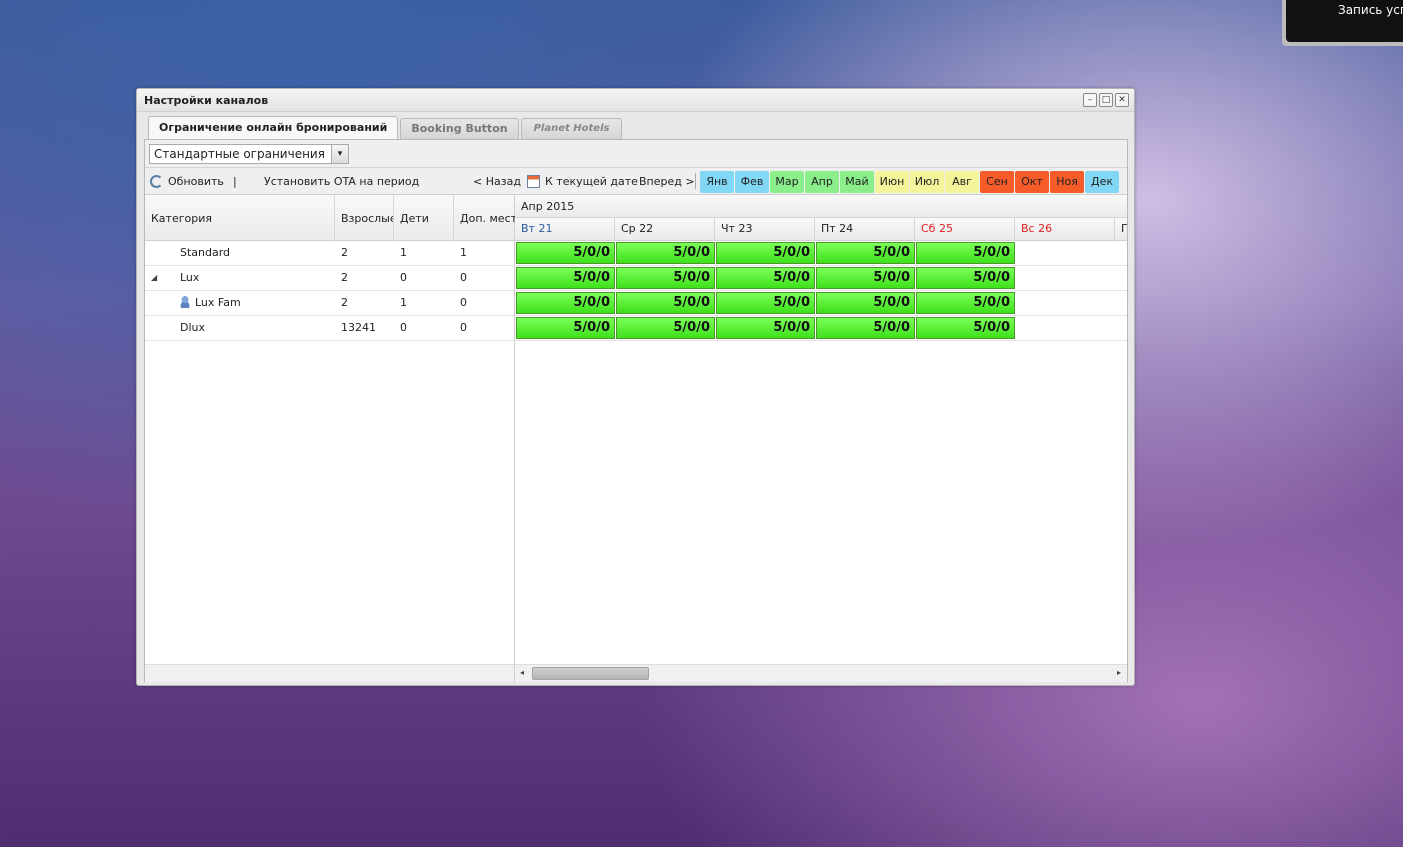 Image resolution: width=1403 pixels, height=847 pixels. Describe the element at coordinates (239, 154) in the screenshot. I see `restriction-type-value: Стандартные ограничения` at that location.